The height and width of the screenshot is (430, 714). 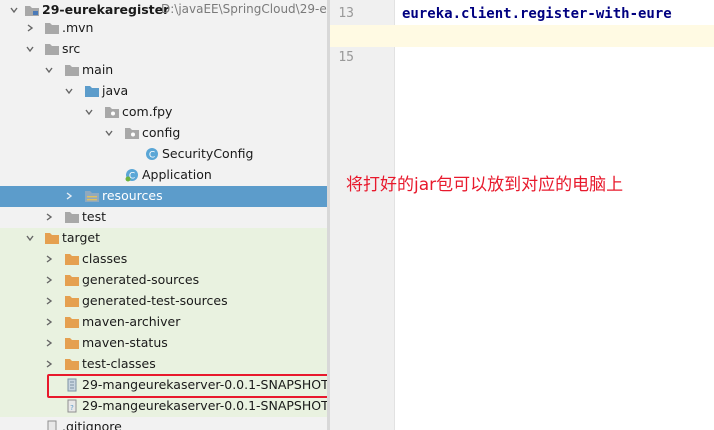 What do you see at coordinates (163, 70) in the screenshot?
I see `tree-row-main: main` at bounding box center [163, 70].